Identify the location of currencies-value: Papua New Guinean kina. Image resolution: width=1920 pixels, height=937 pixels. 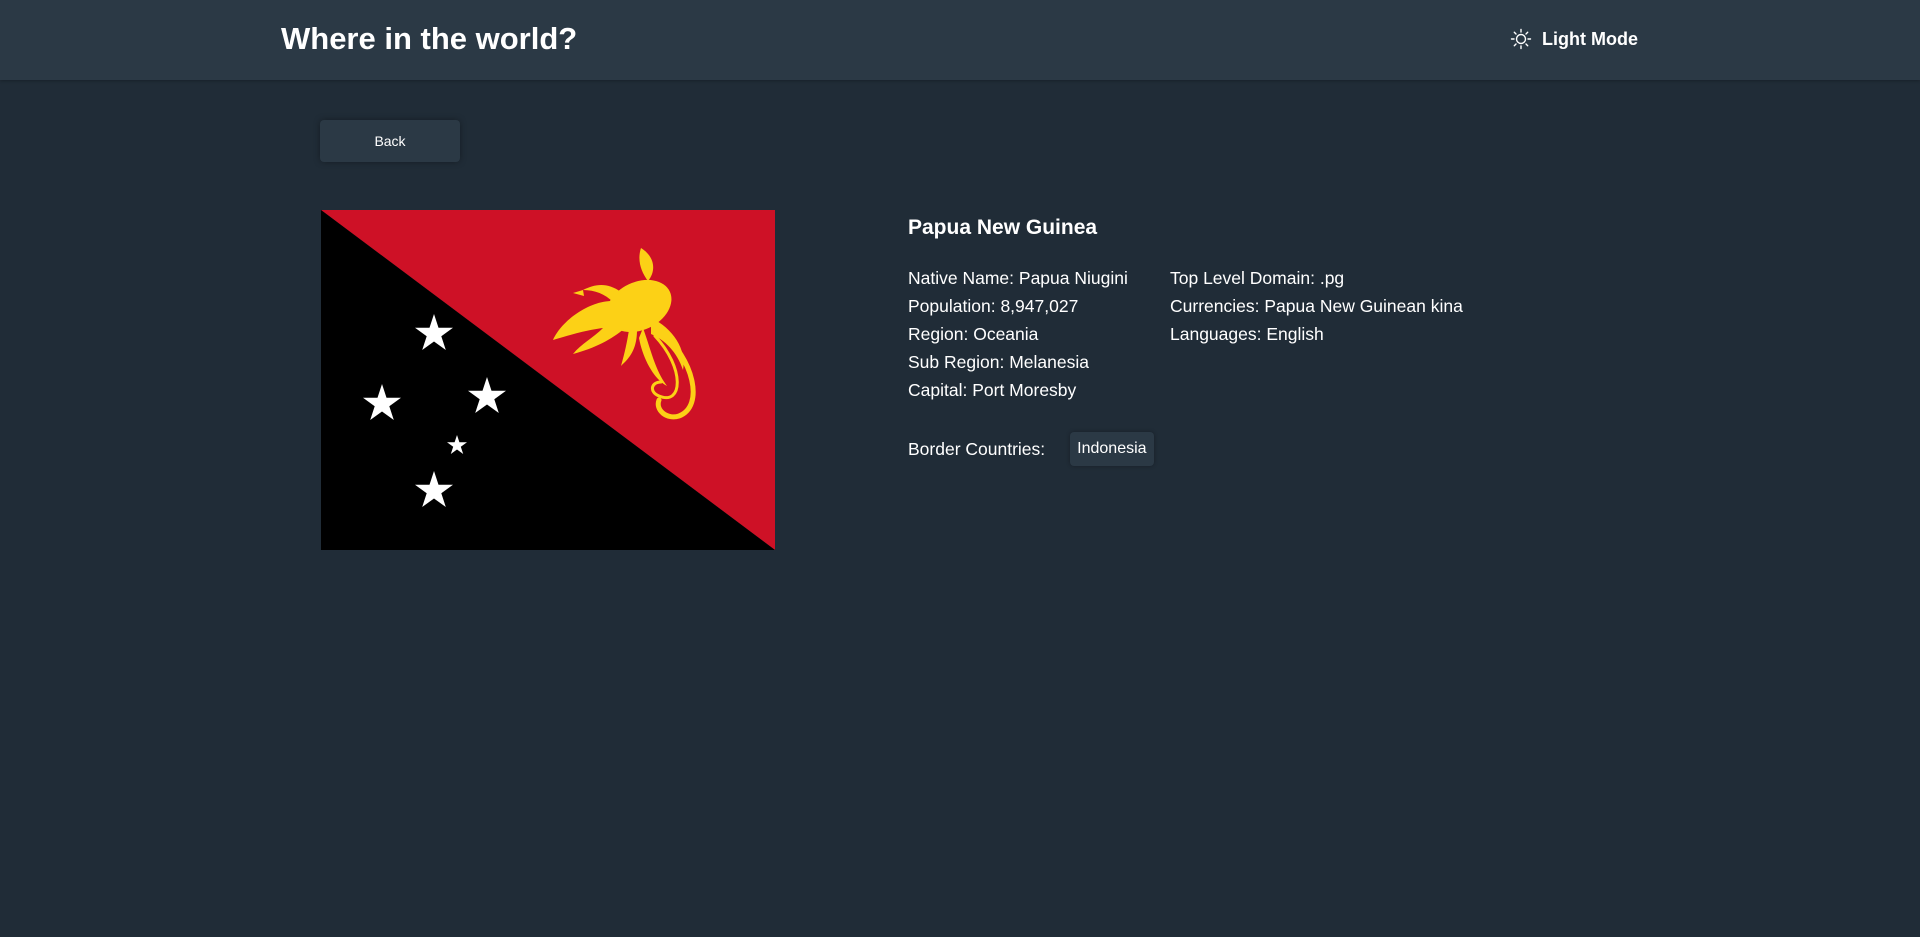
(1363, 306).